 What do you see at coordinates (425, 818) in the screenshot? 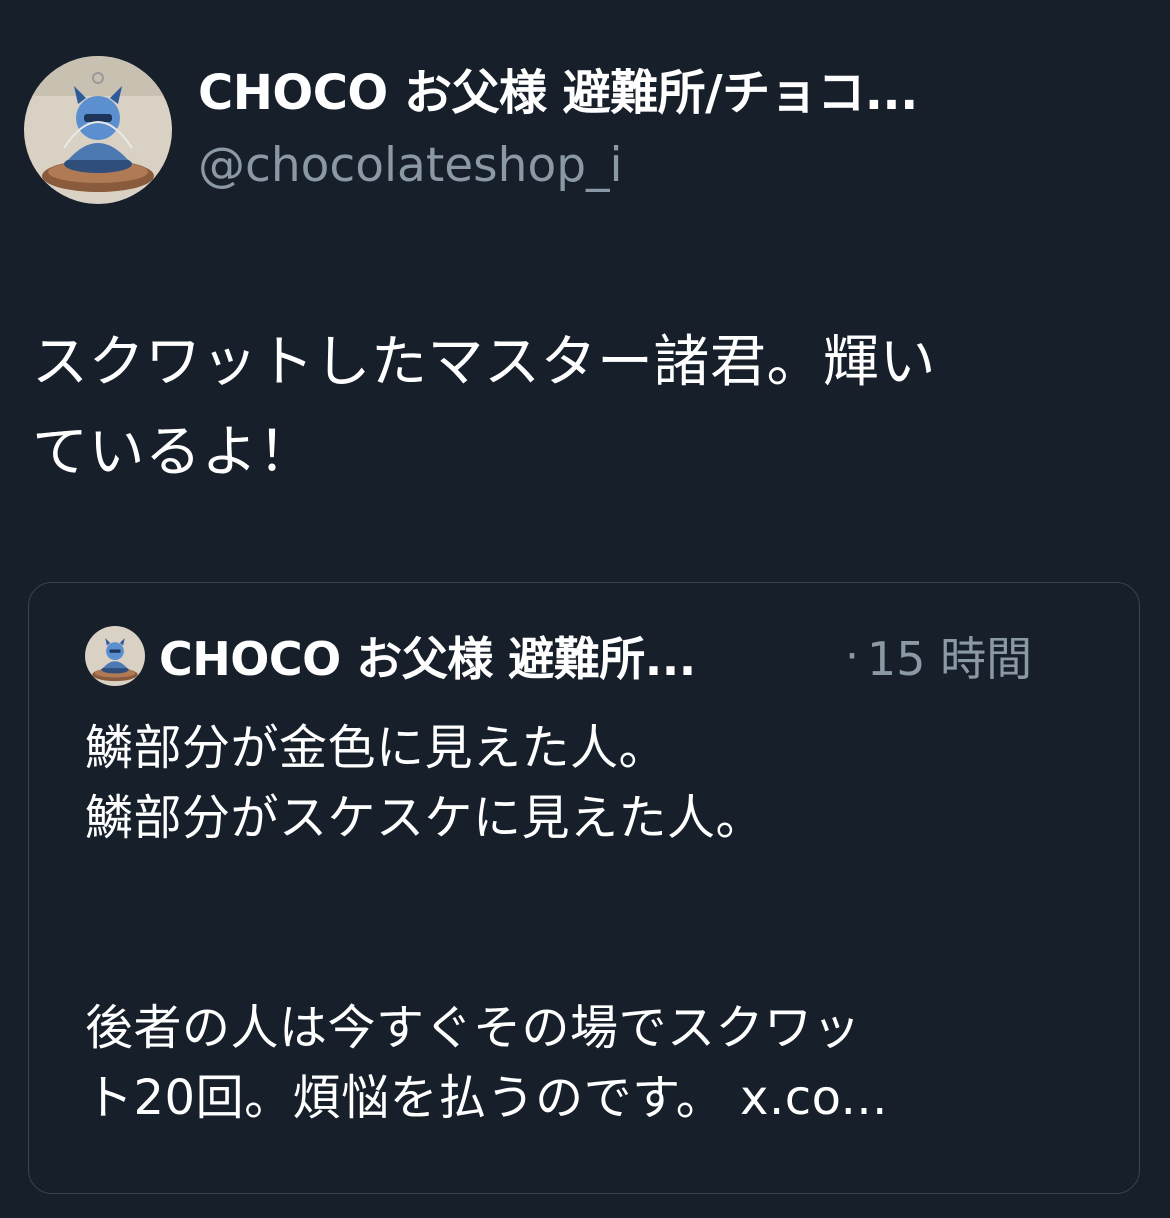
I see `quote-text-line: 鱗部分がスケスケに見えた人。` at bounding box center [425, 818].